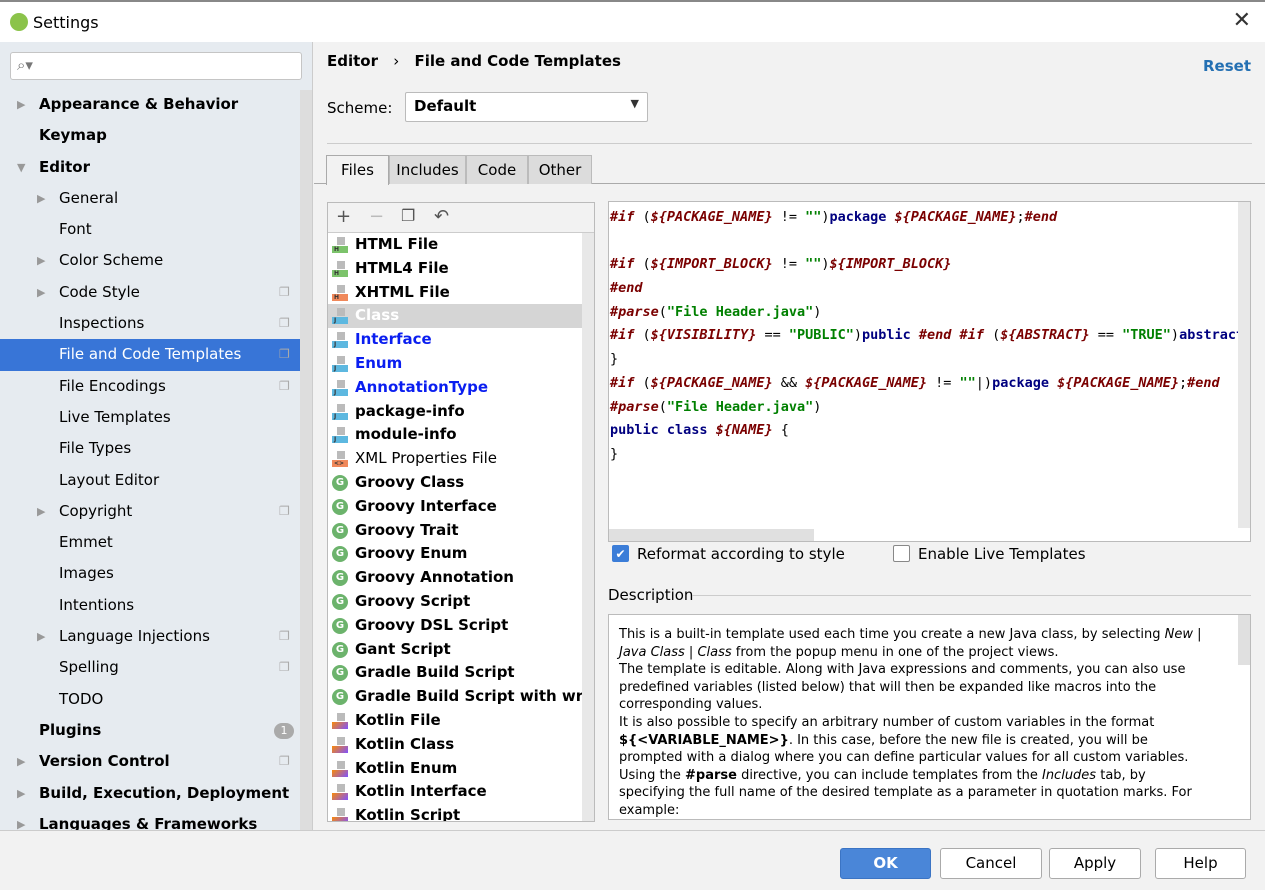  I want to click on template-list-item: G Gradle Build Script, so click(461, 673).